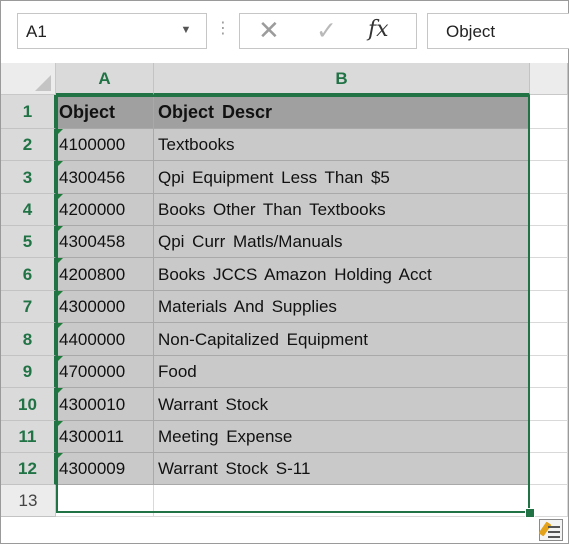 This screenshot has width=569, height=544. I want to click on cell-b-value: Books JCCS Amazon Holding Acct, so click(295, 274).